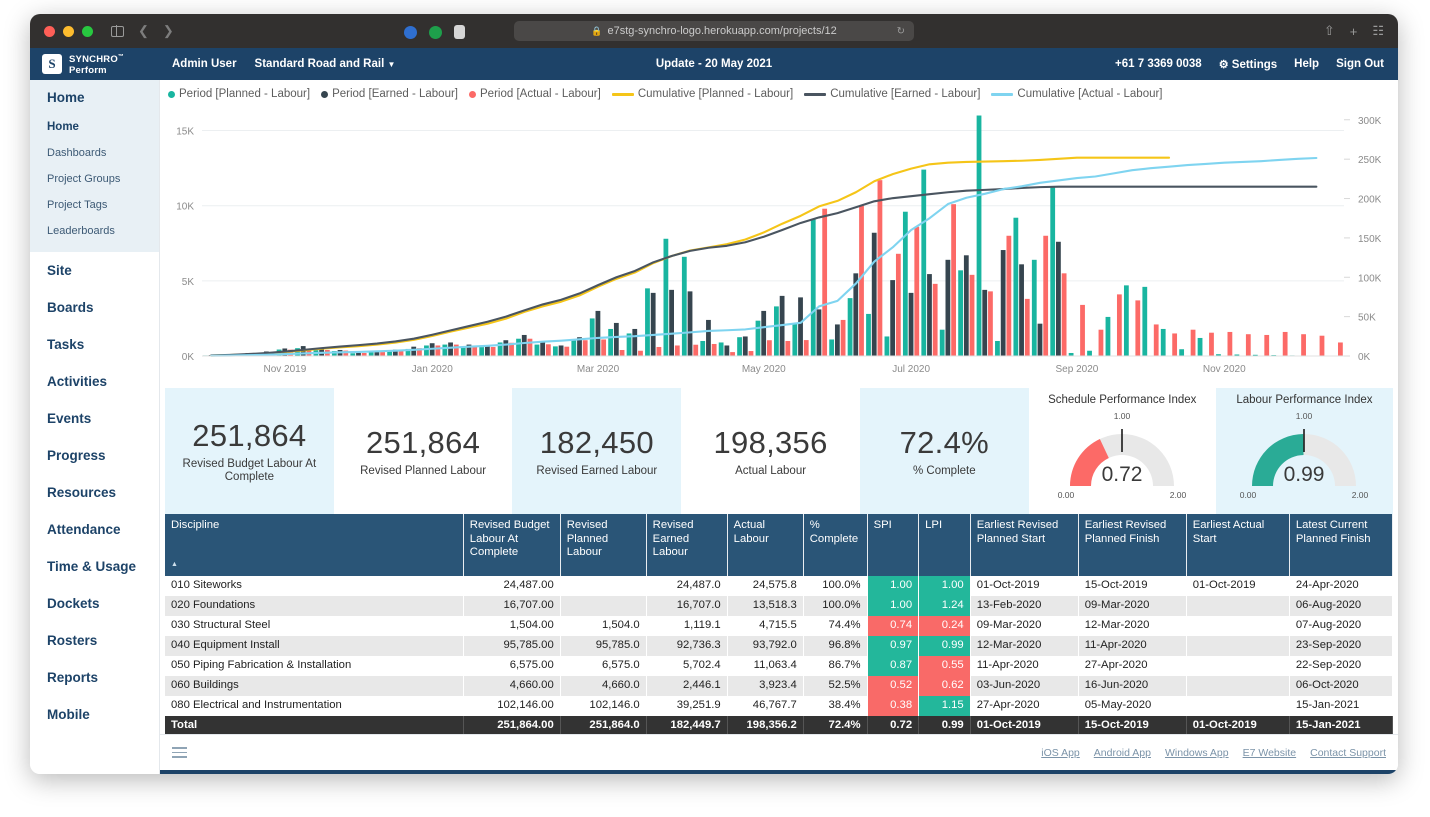 The image size is (1430, 817). What do you see at coordinates (1354, 31) in the screenshot?
I see `new-tab-icon: +` at bounding box center [1354, 31].